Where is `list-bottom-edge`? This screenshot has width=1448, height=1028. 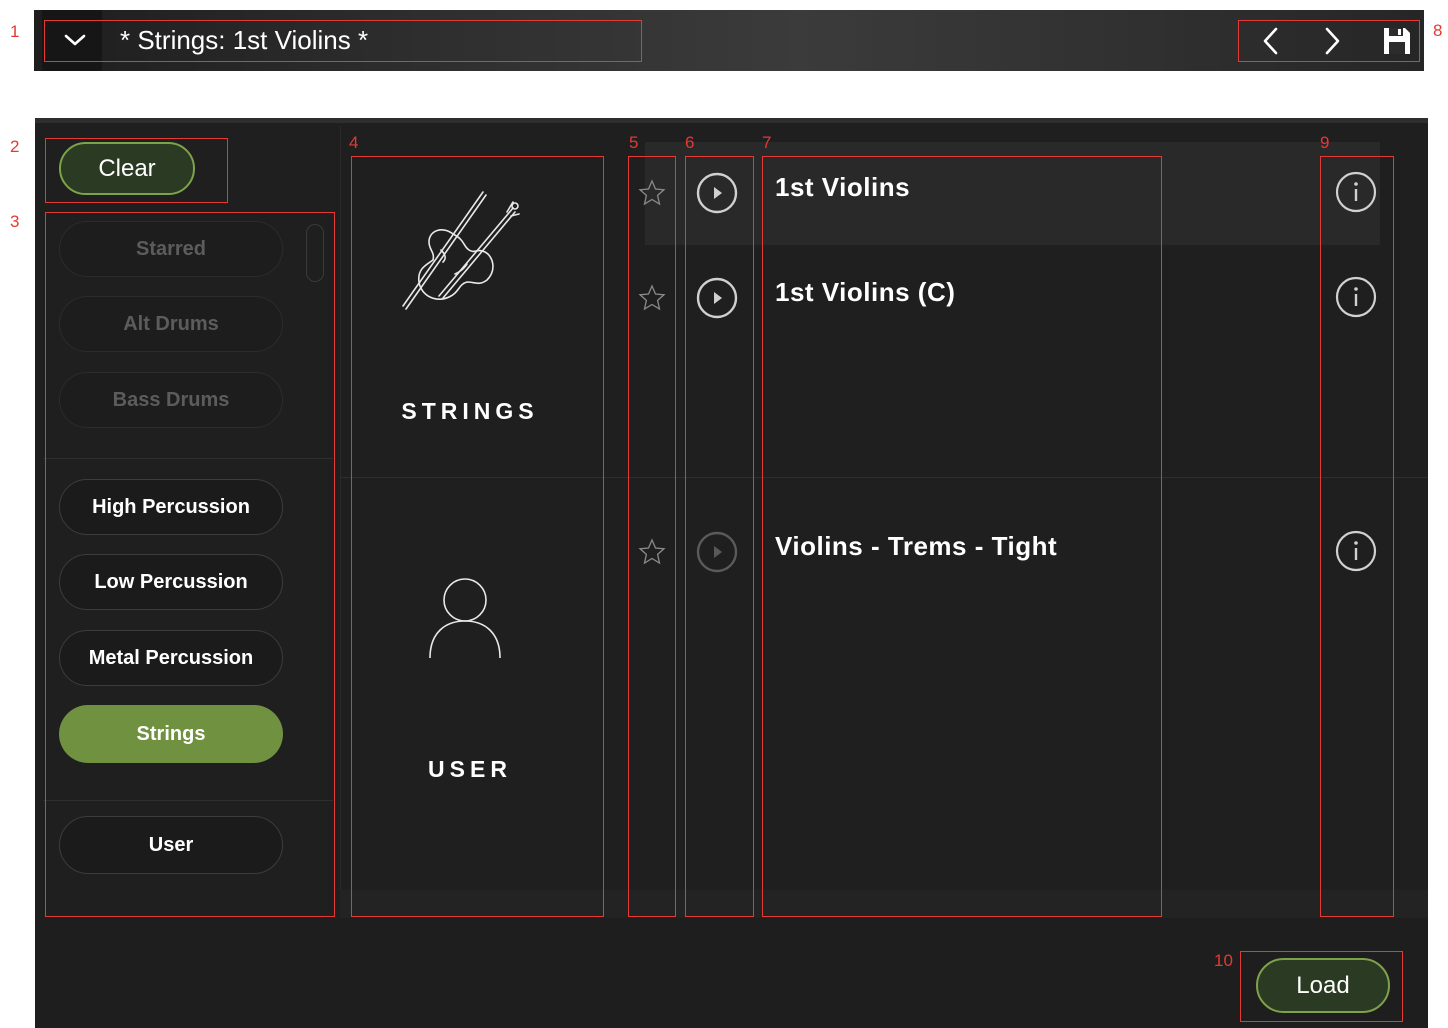 list-bottom-edge is located at coordinates (884, 904).